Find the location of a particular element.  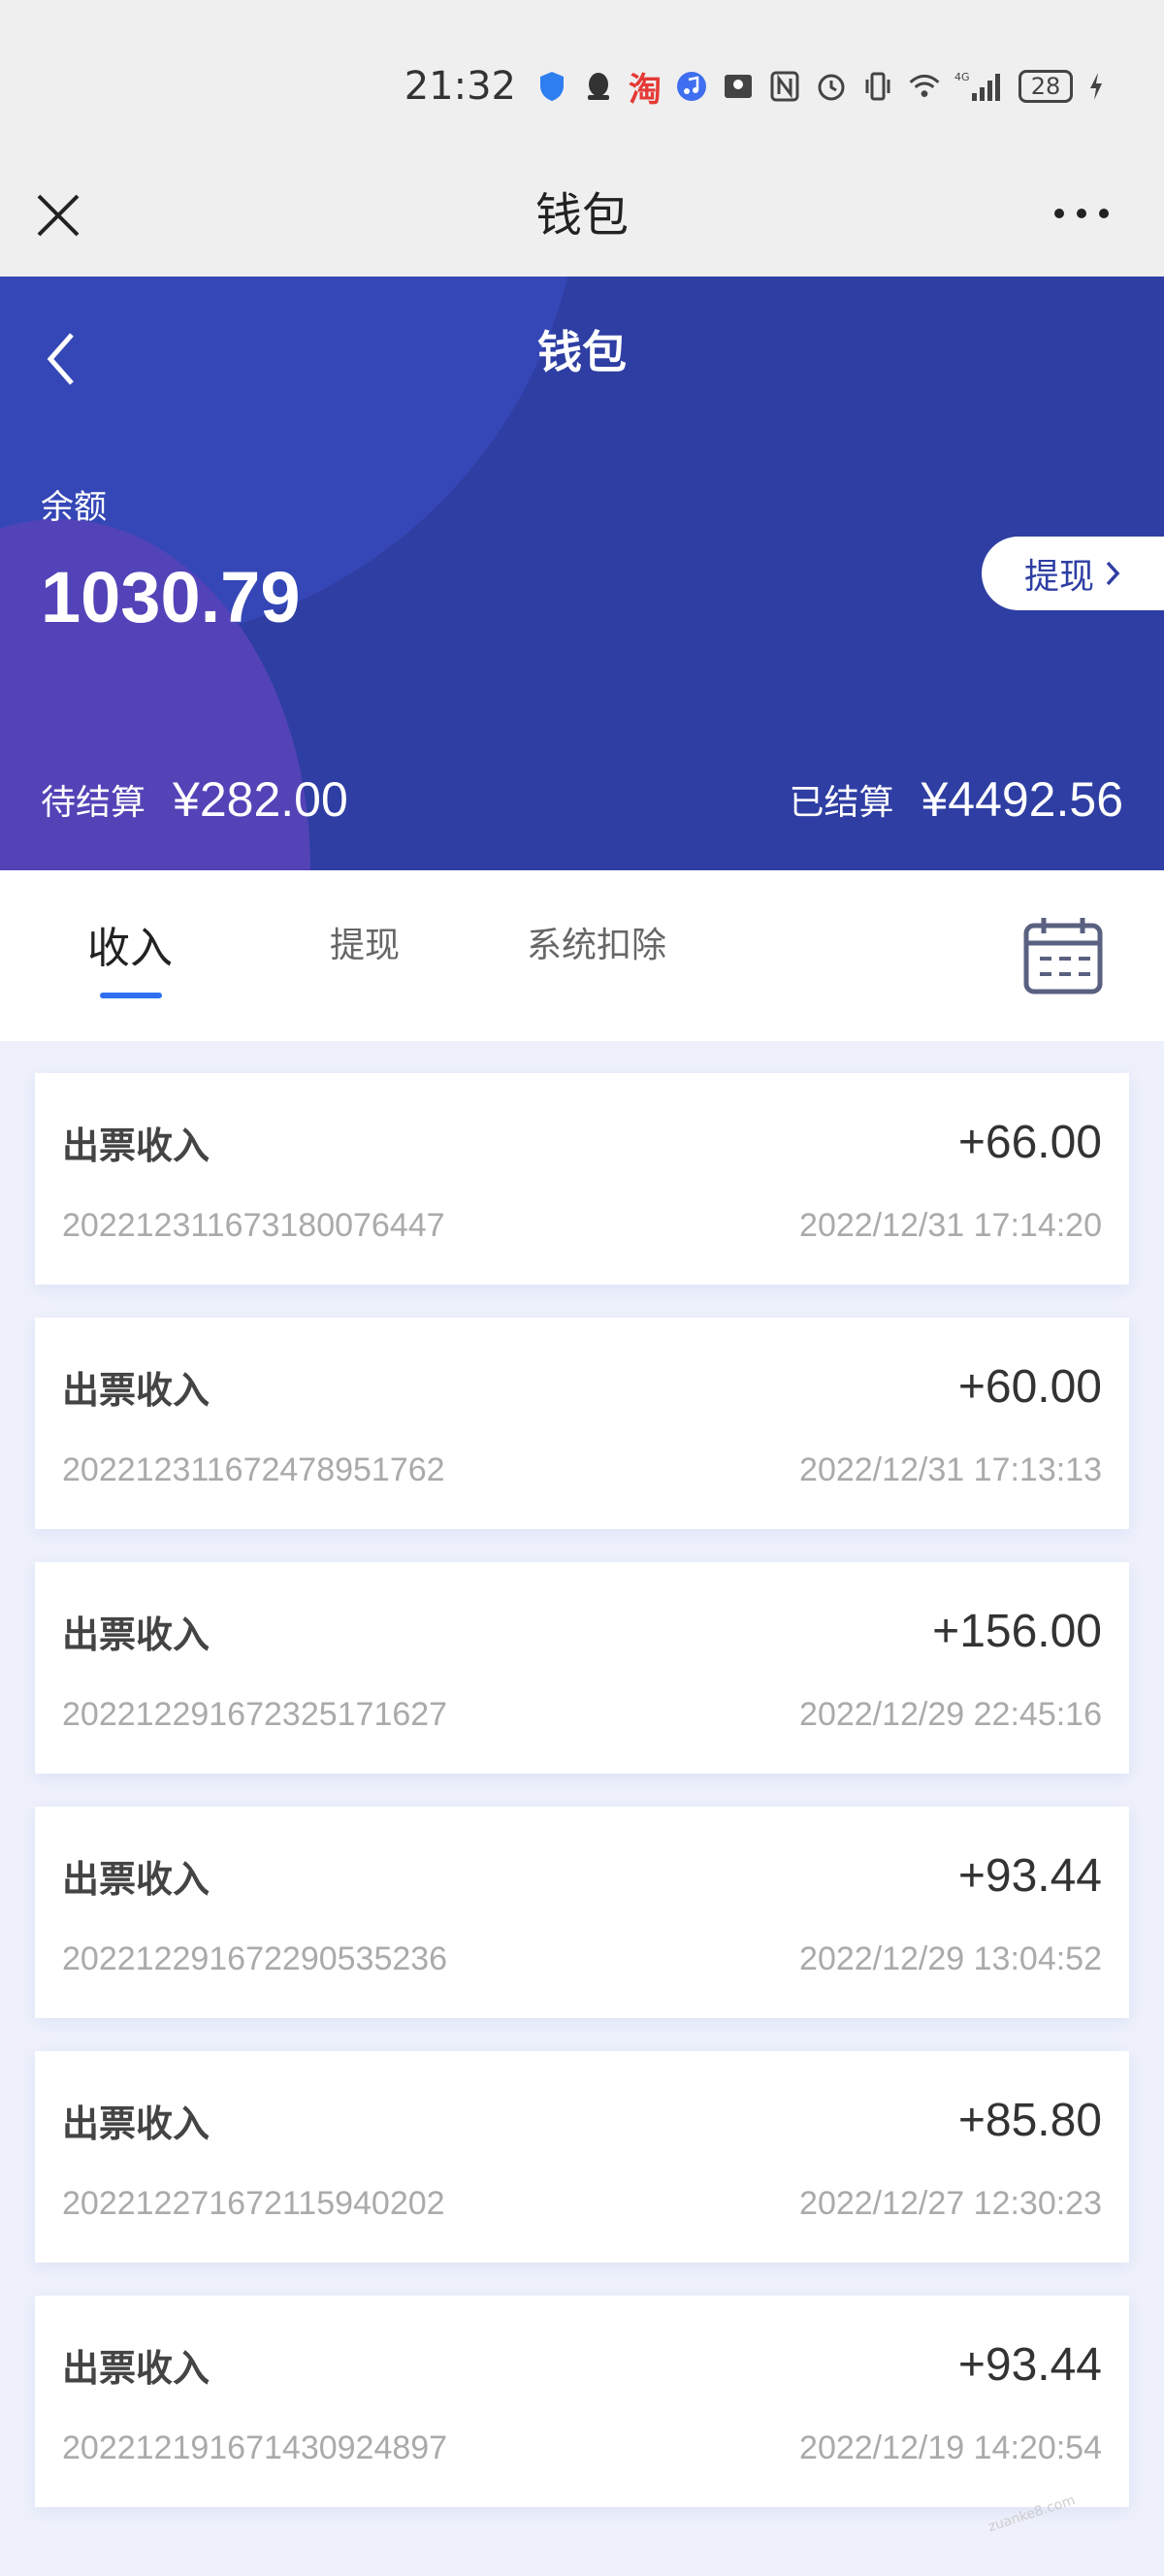

vibrate-icon is located at coordinates (877, 87).